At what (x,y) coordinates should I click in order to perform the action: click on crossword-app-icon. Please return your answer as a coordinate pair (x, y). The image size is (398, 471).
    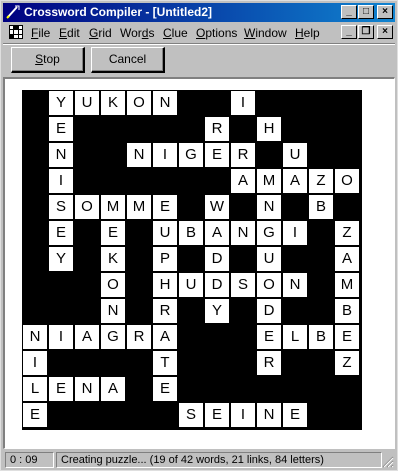
    Looking at the image, I should click on (13, 12).